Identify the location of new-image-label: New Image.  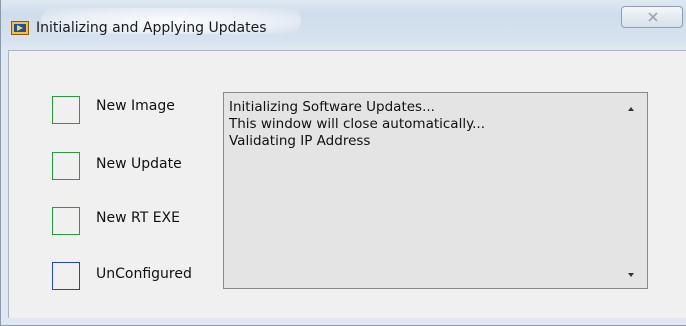
(135, 106).